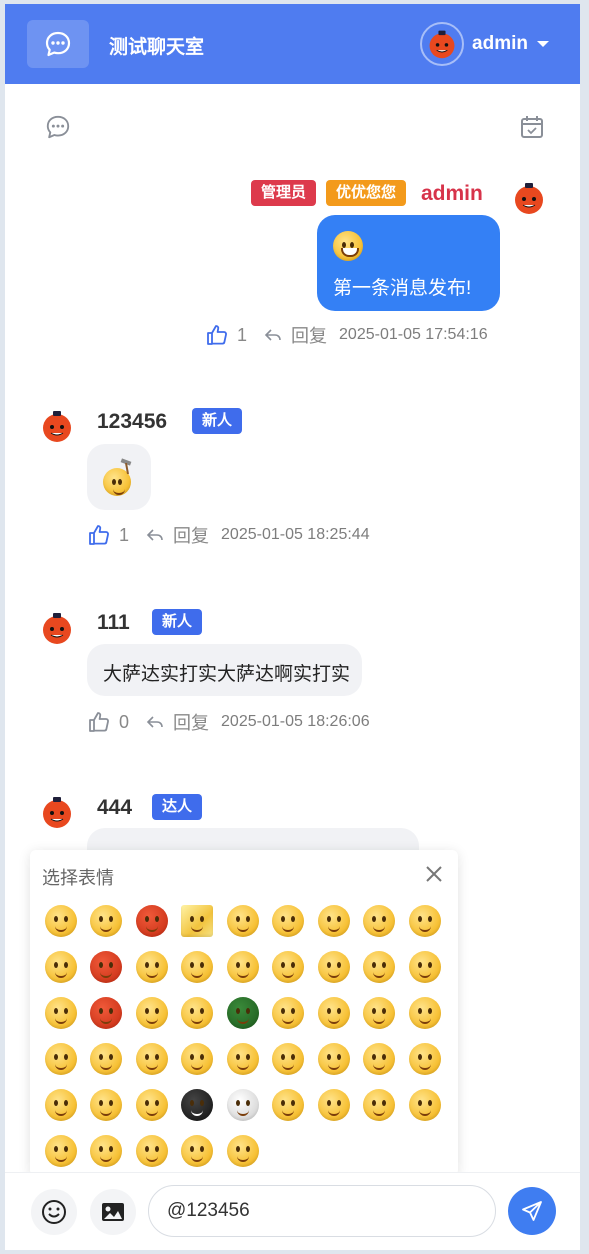 Image resolution: width=589 pixels, height=1254 pixels. I want to click on calendar-icon, so click(532, 127).